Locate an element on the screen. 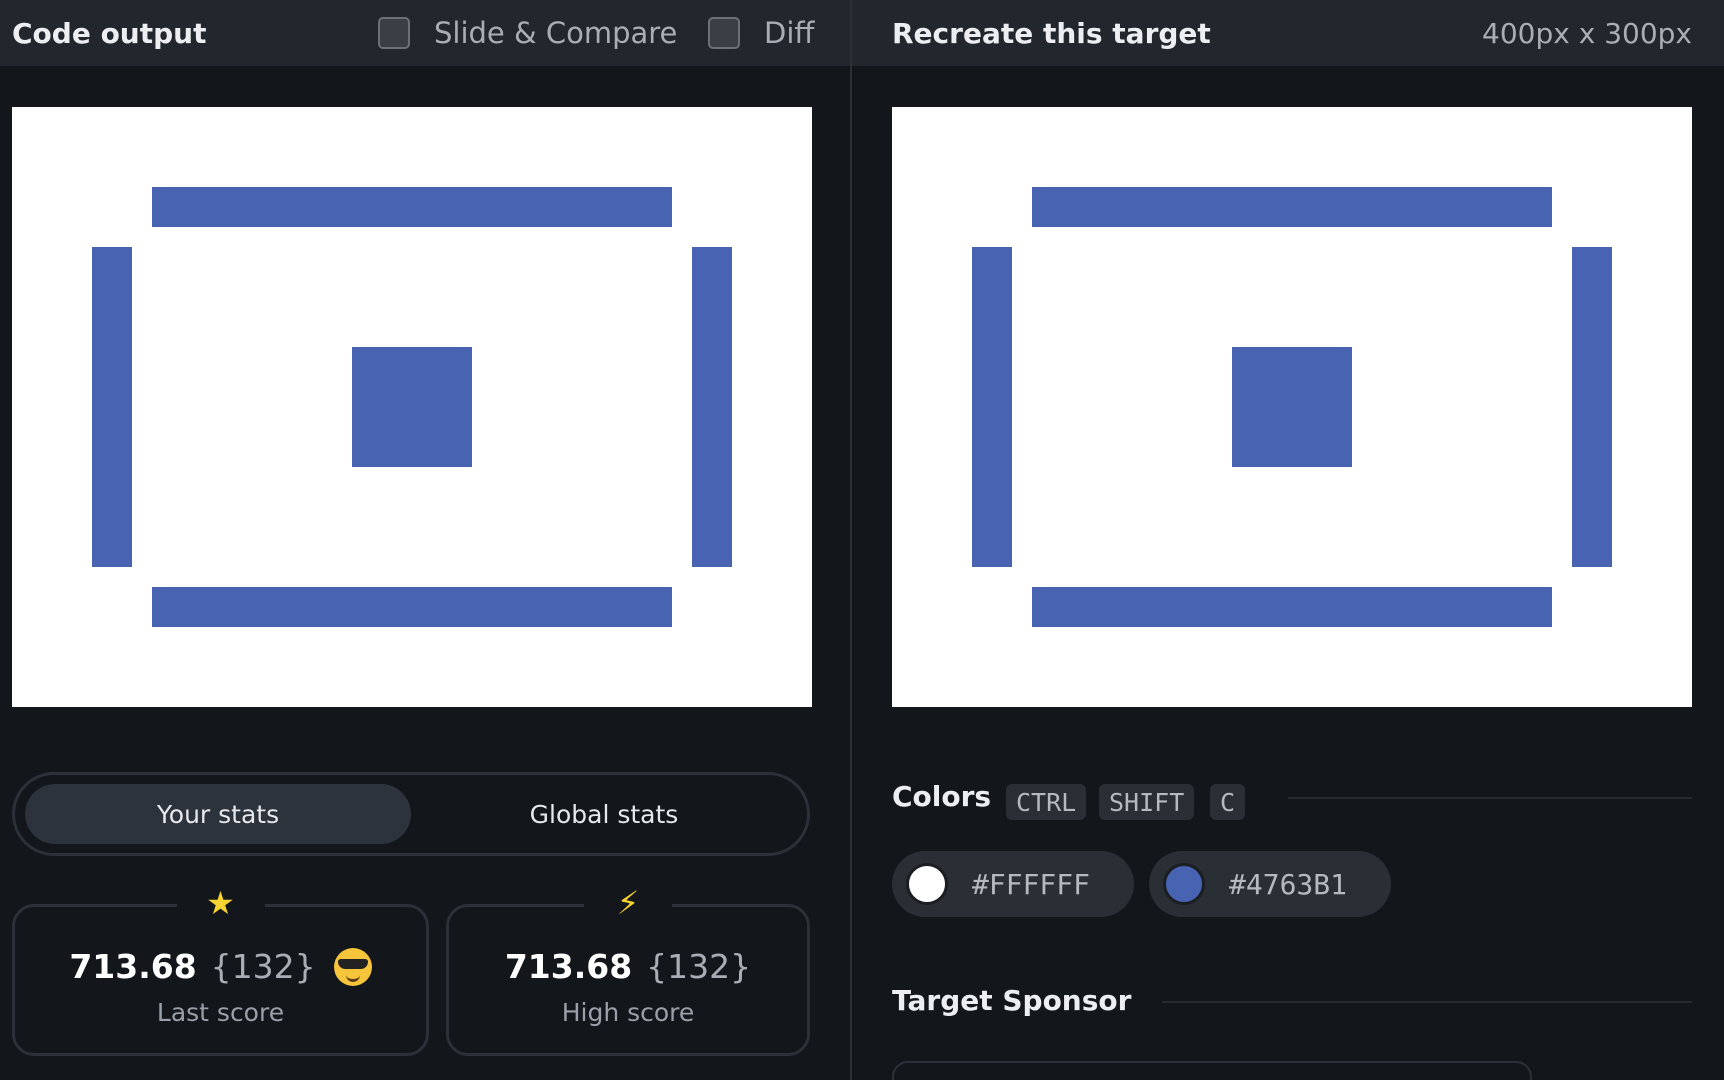 The image size is (1724, 1080). colors-divider is located at coordinates (1490, 798).